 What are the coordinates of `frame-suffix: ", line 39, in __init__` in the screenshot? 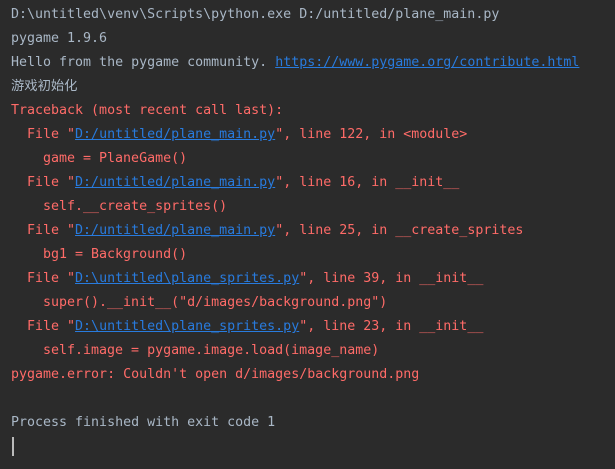 It's located at (391, 278).